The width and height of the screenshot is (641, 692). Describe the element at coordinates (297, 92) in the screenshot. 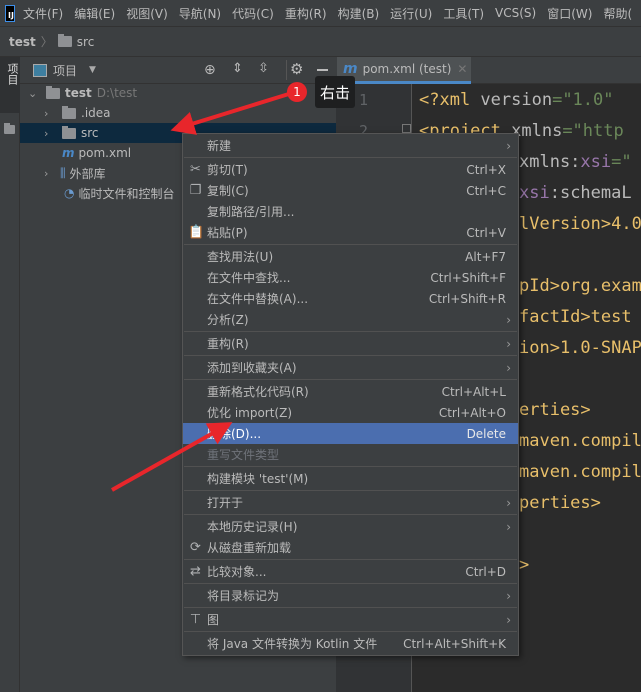

I see `step-badge: 1` at that location.